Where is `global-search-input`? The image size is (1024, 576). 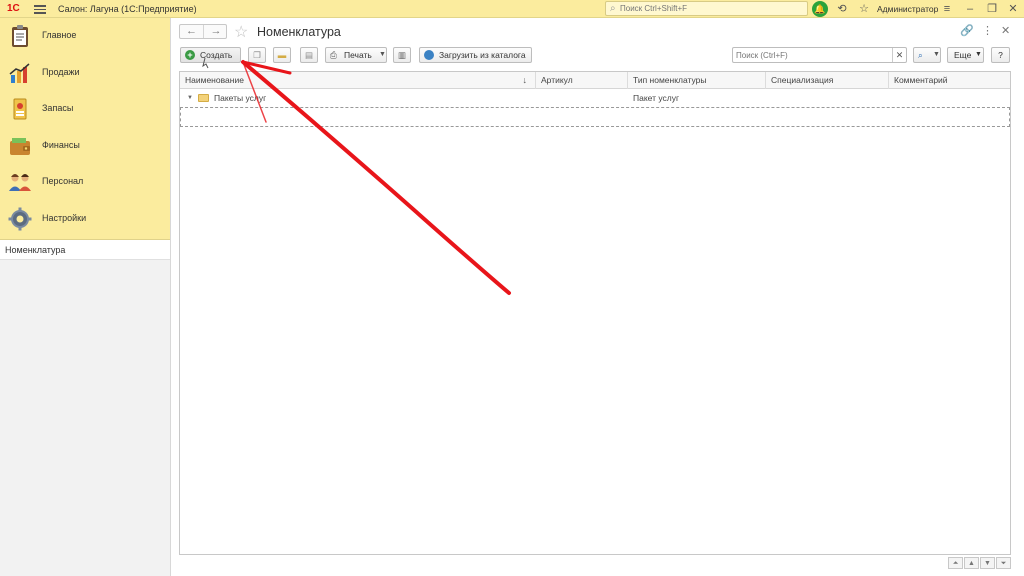
global-search-input is located at coordinates (712, 8).